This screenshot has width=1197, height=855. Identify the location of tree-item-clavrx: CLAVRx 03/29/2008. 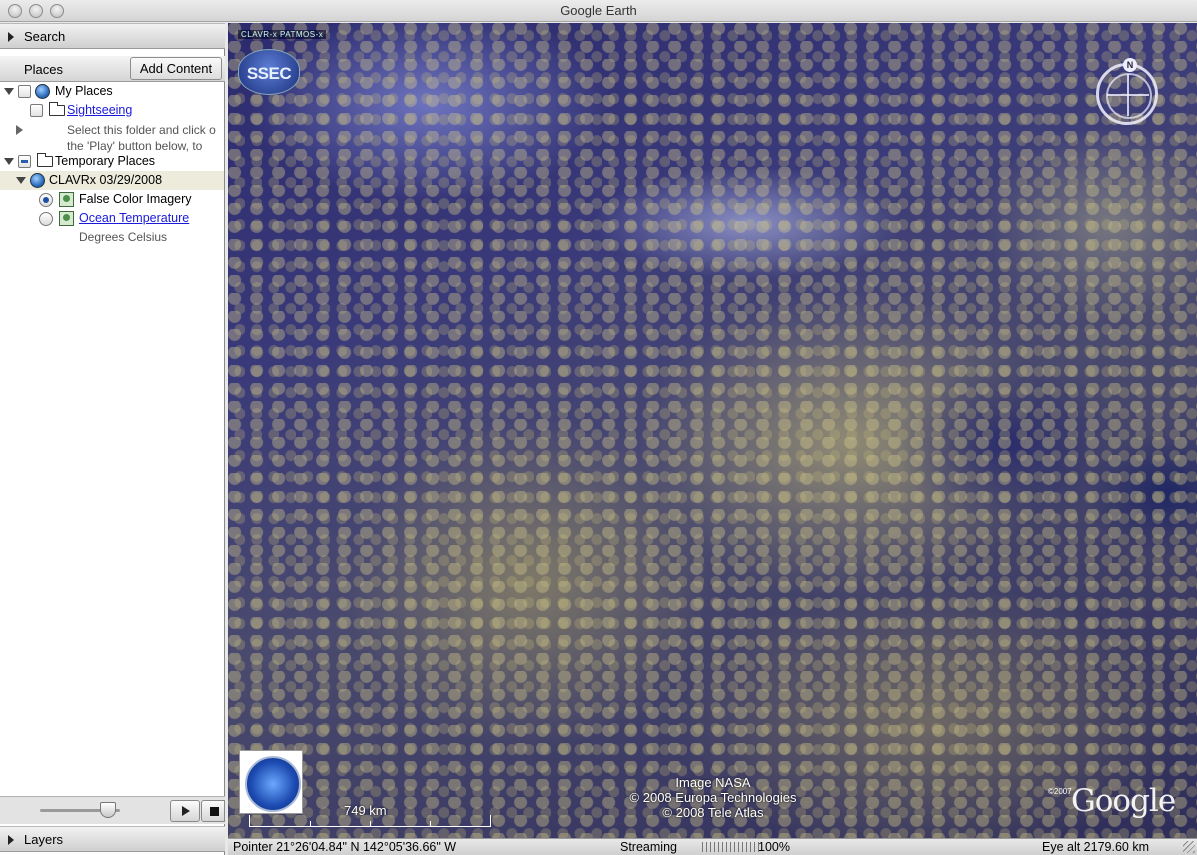
(112, 180).